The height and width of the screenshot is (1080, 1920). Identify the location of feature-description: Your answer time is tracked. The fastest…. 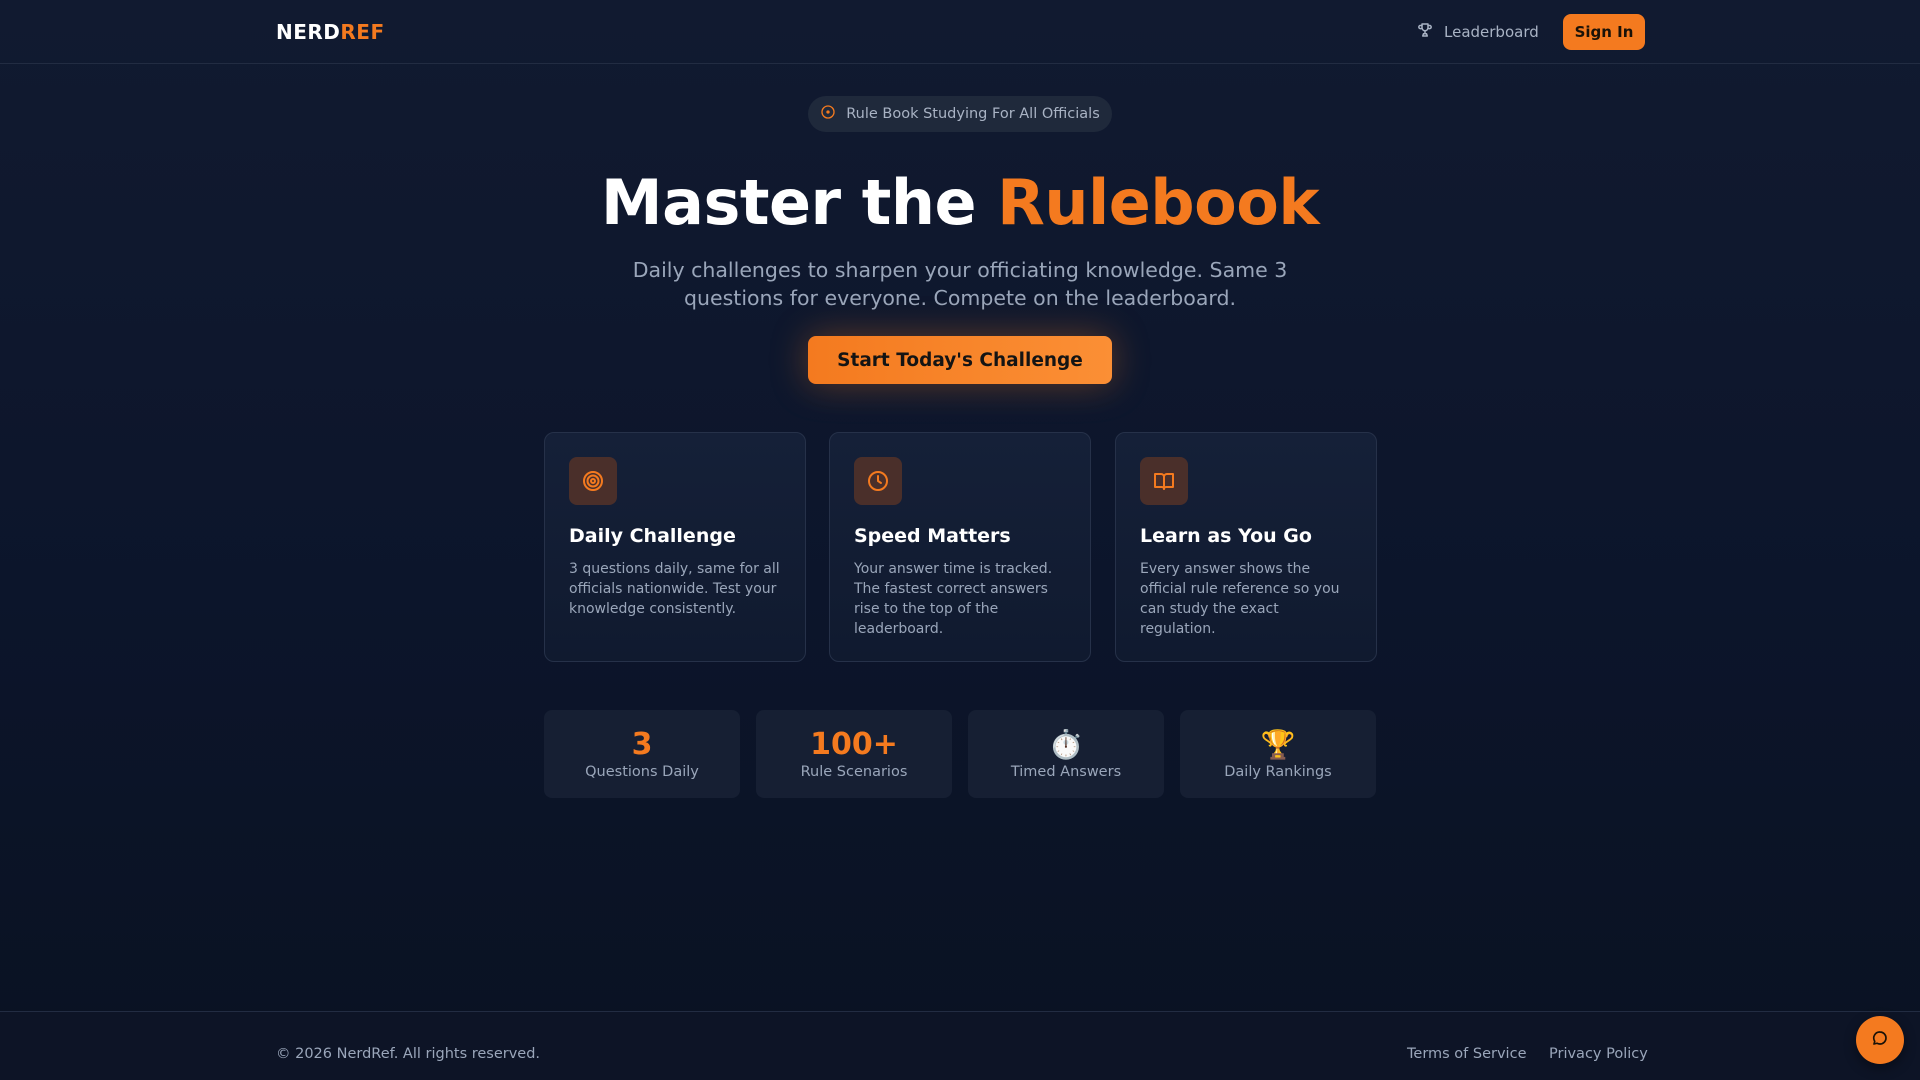
(953, 599).